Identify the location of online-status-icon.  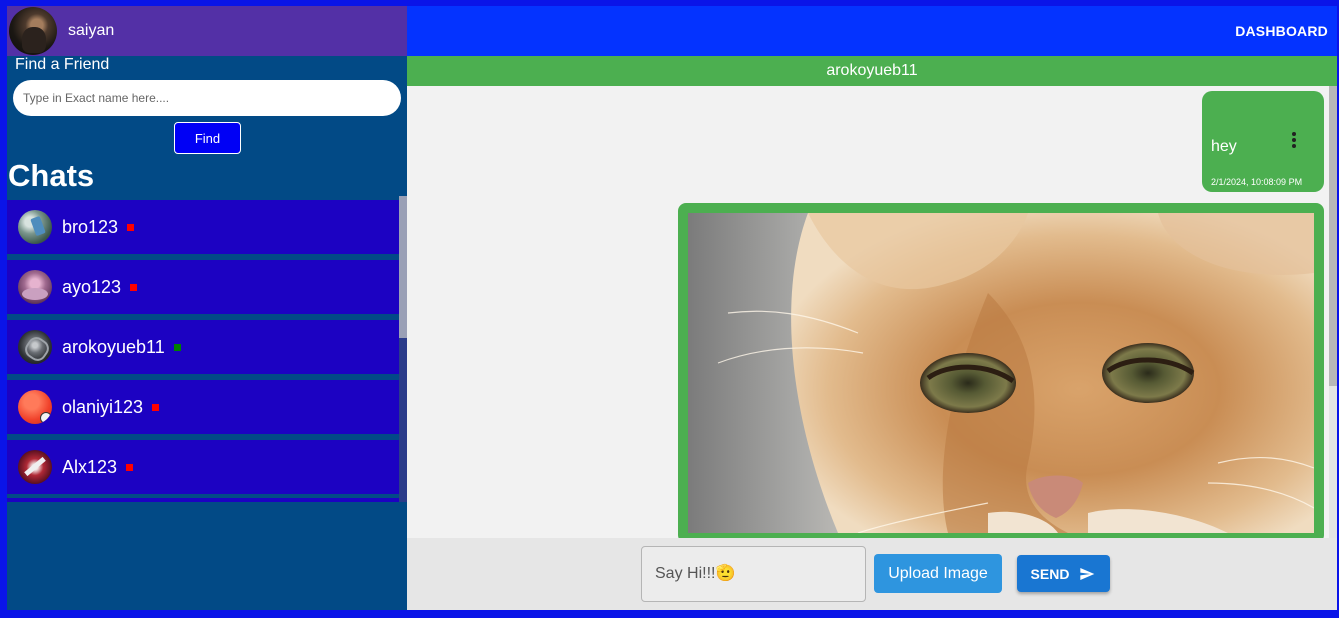
(177, 347).